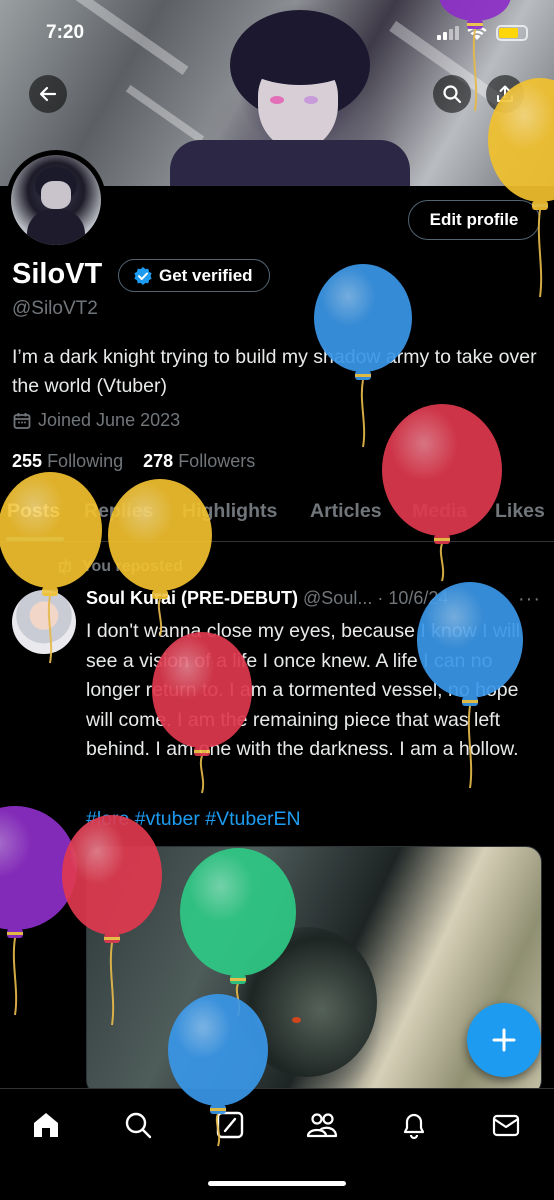  What do you see at coordinates (206, 275) in the screenshot?
I see `get-verified-label: Get verified` at bounding box center [206, 275].